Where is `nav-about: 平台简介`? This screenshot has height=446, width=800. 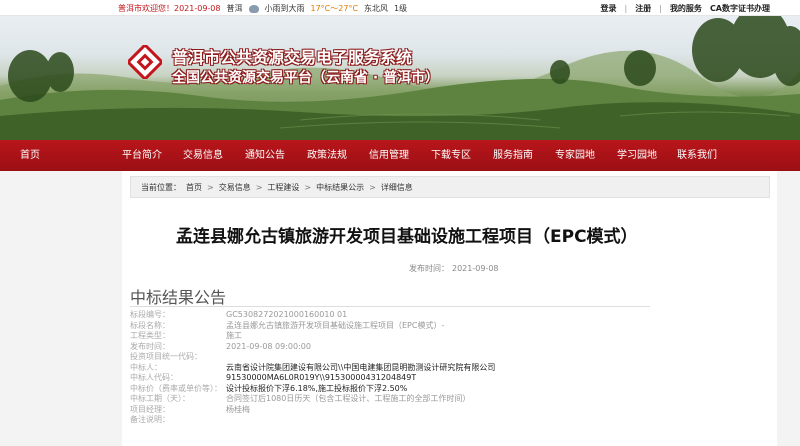
nav-about: 平台简介 is located at coordinates (142, 155).